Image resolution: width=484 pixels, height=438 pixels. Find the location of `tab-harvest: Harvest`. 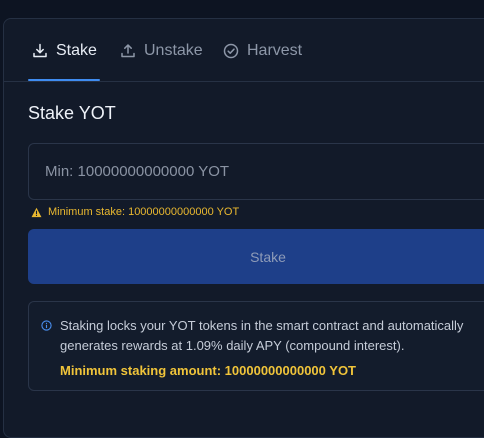

tab-harvest: Harvest is located at coordinates (262, 50).